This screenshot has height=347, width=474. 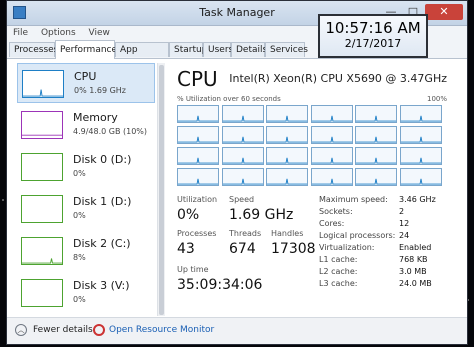 I want to click on tab-performance: Performance, so click(x=86, y=49).